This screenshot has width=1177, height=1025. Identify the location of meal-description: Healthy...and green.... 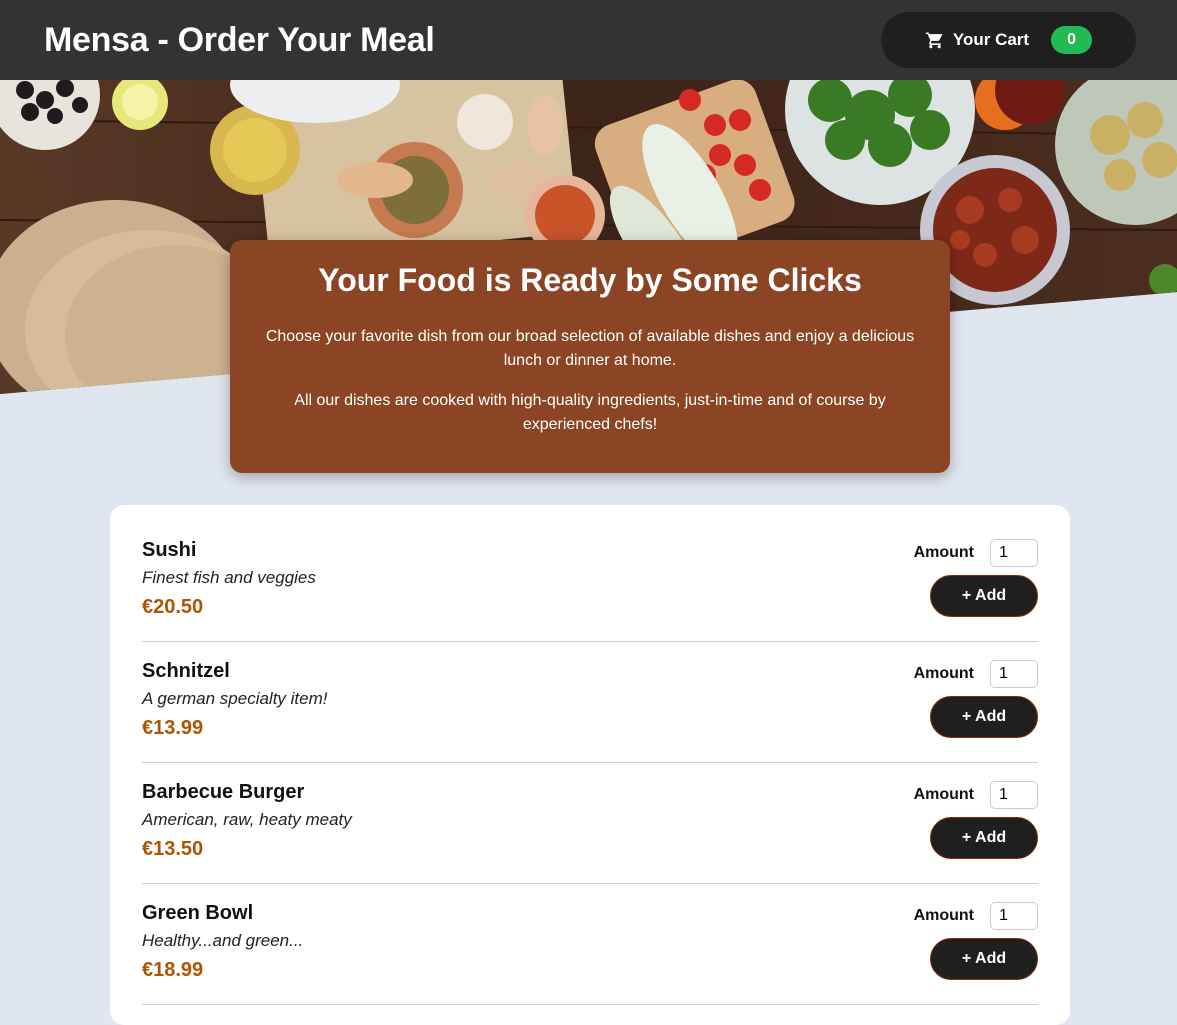
(223, 940).